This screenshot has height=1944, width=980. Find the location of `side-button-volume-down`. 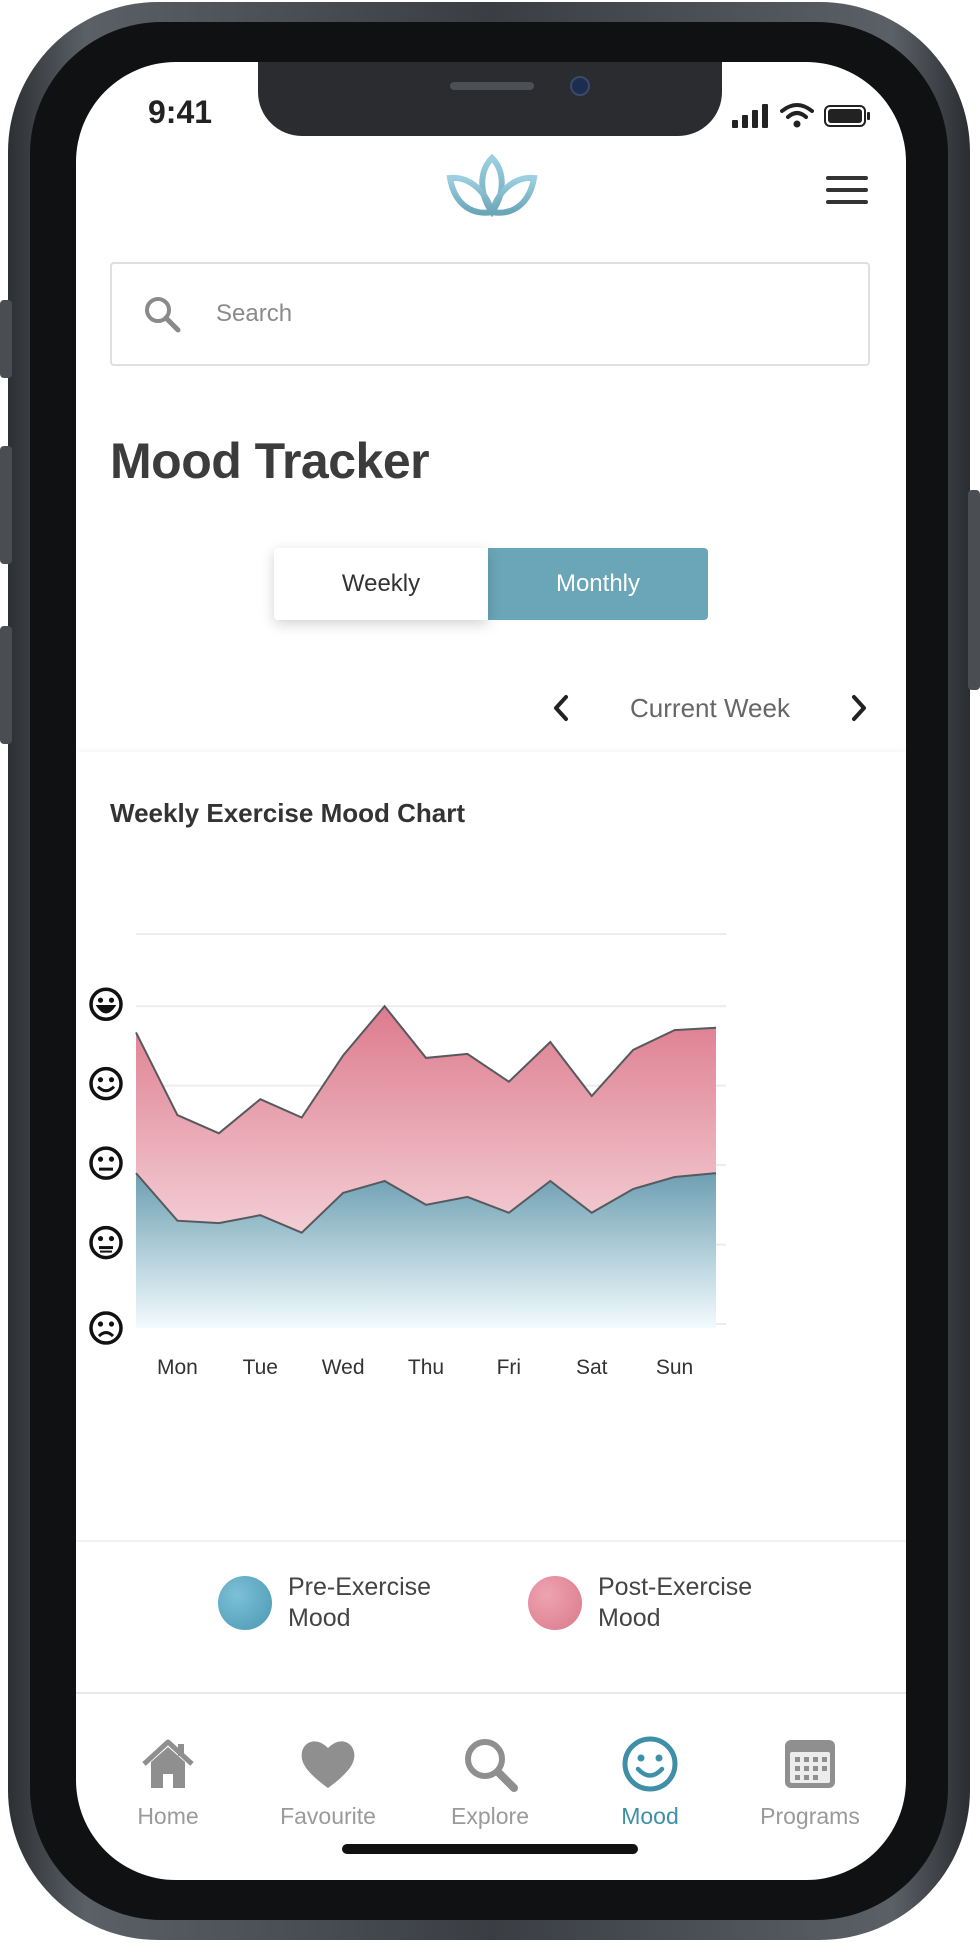

side-button-volume-down is located at coordinates (6, 685).